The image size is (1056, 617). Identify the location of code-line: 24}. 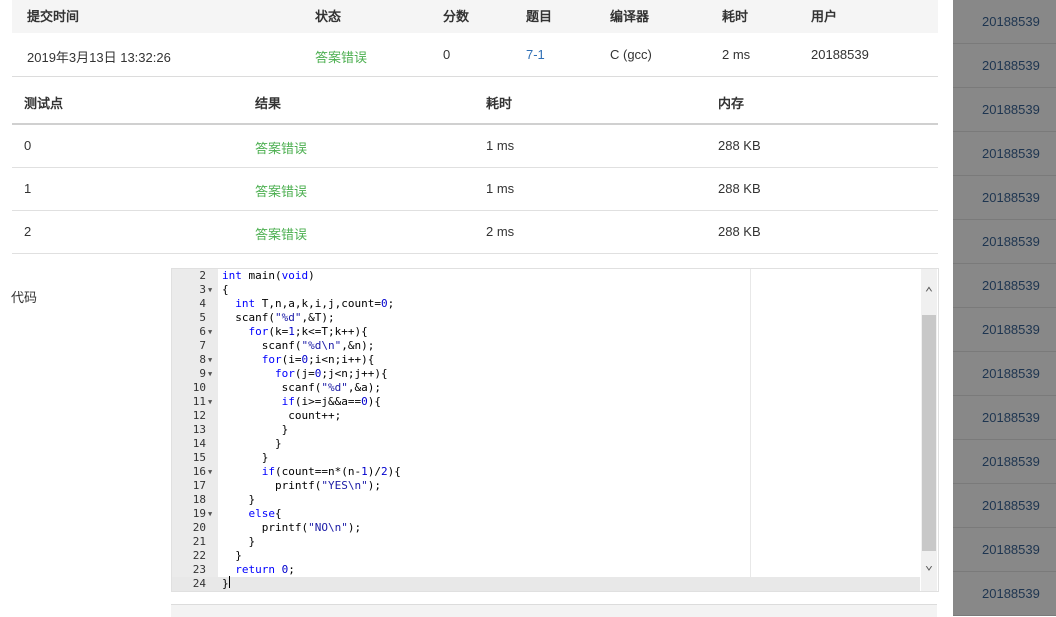
(546, 584).